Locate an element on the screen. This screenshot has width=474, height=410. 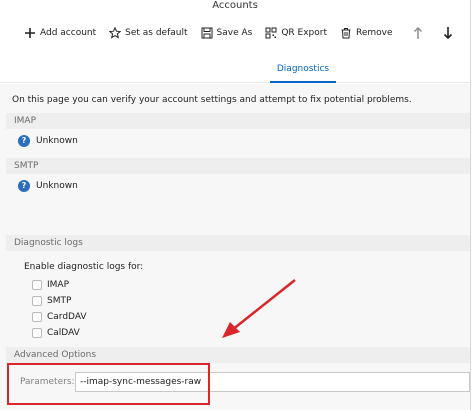
log-option-smtp: SMTP is located at coordinates (51, 300).